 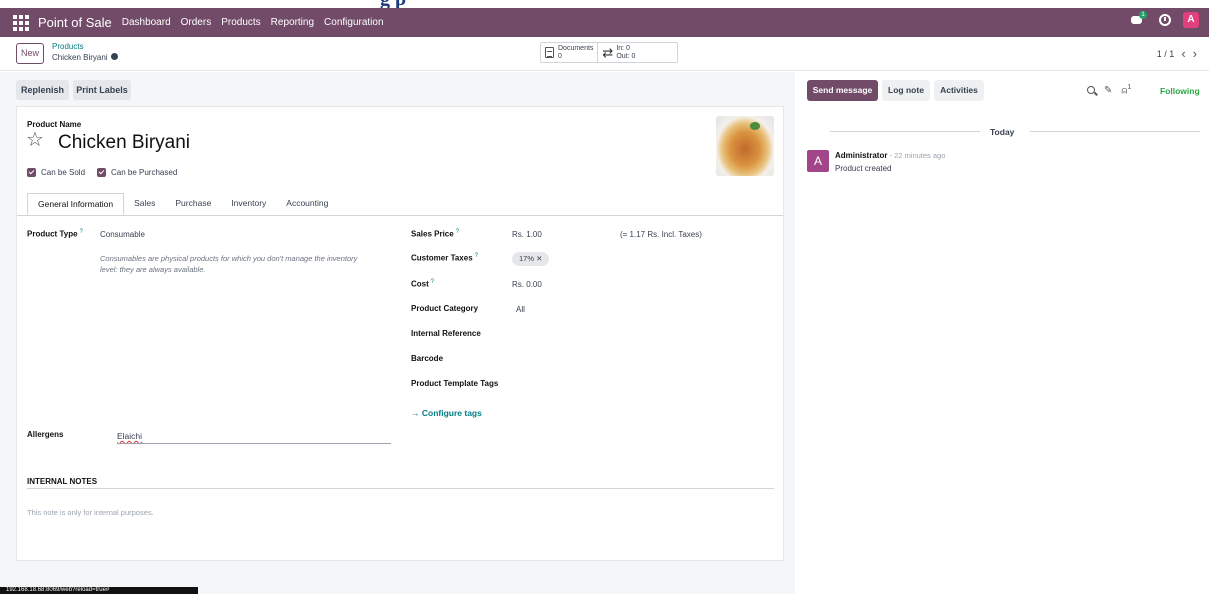 I want to click on swap-arrows-icon: ⇄, so click(x=608, y=52).